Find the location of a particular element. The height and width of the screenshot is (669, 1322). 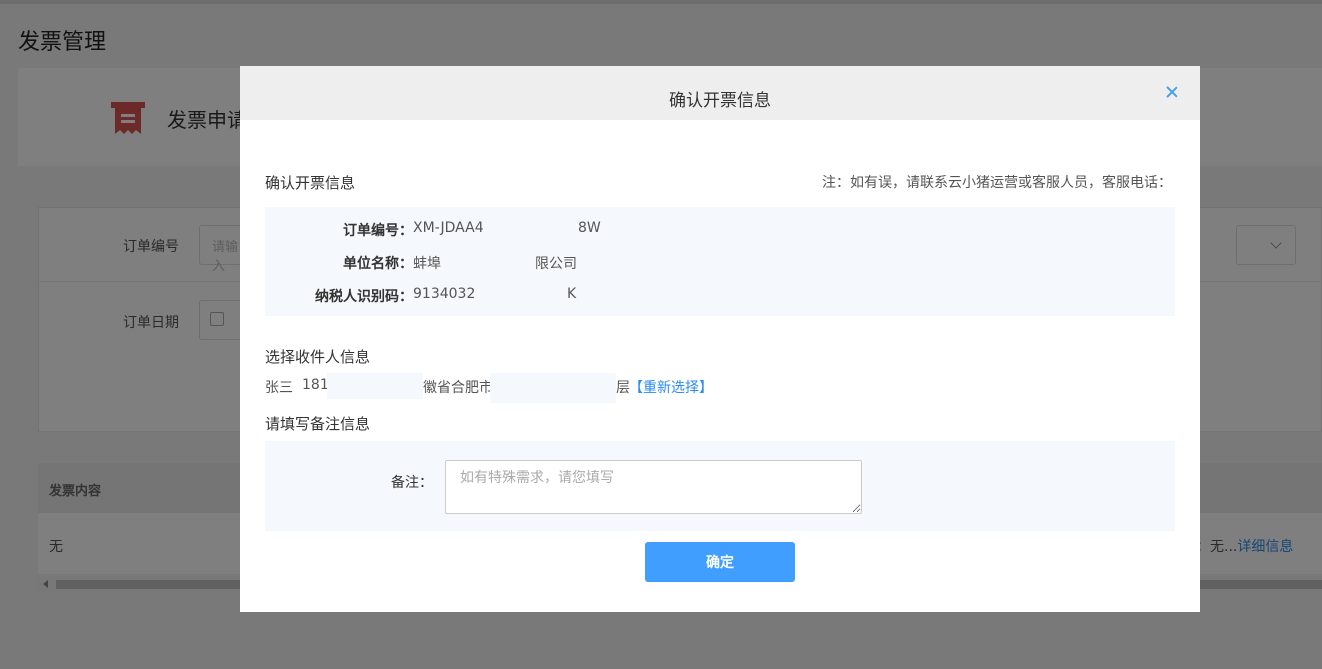

company-row: 单位名称： 蚌埠 限公司 is located at coordinates (720, 264).